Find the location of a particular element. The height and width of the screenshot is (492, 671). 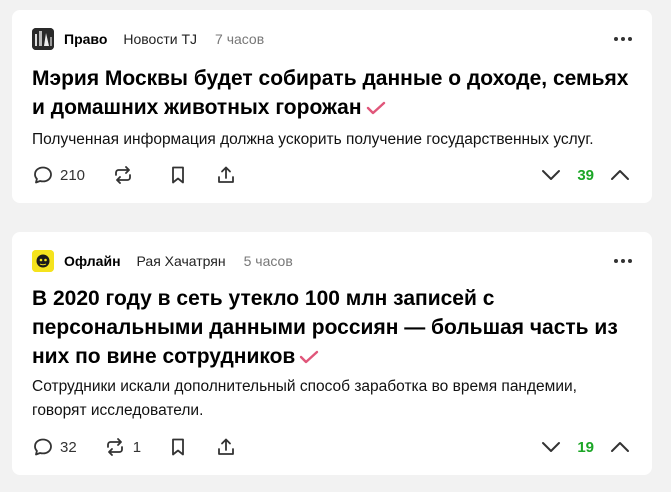

repost-button: 1 is located at coordinates (122, 447).